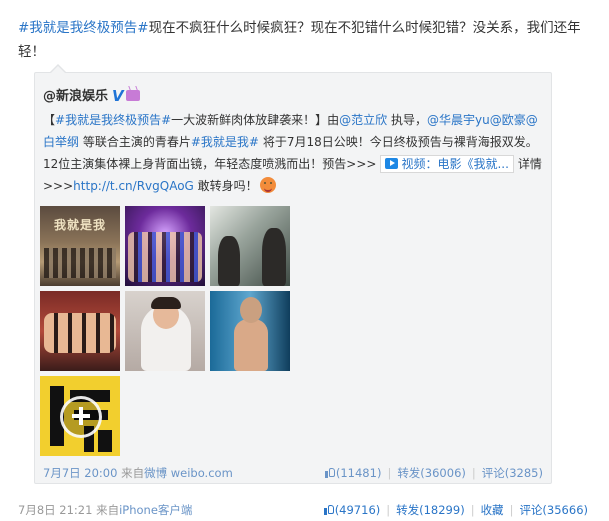 This screenshot has width=609, height=521. I want to click on favorite-button: 收藏, so click(492, 510).